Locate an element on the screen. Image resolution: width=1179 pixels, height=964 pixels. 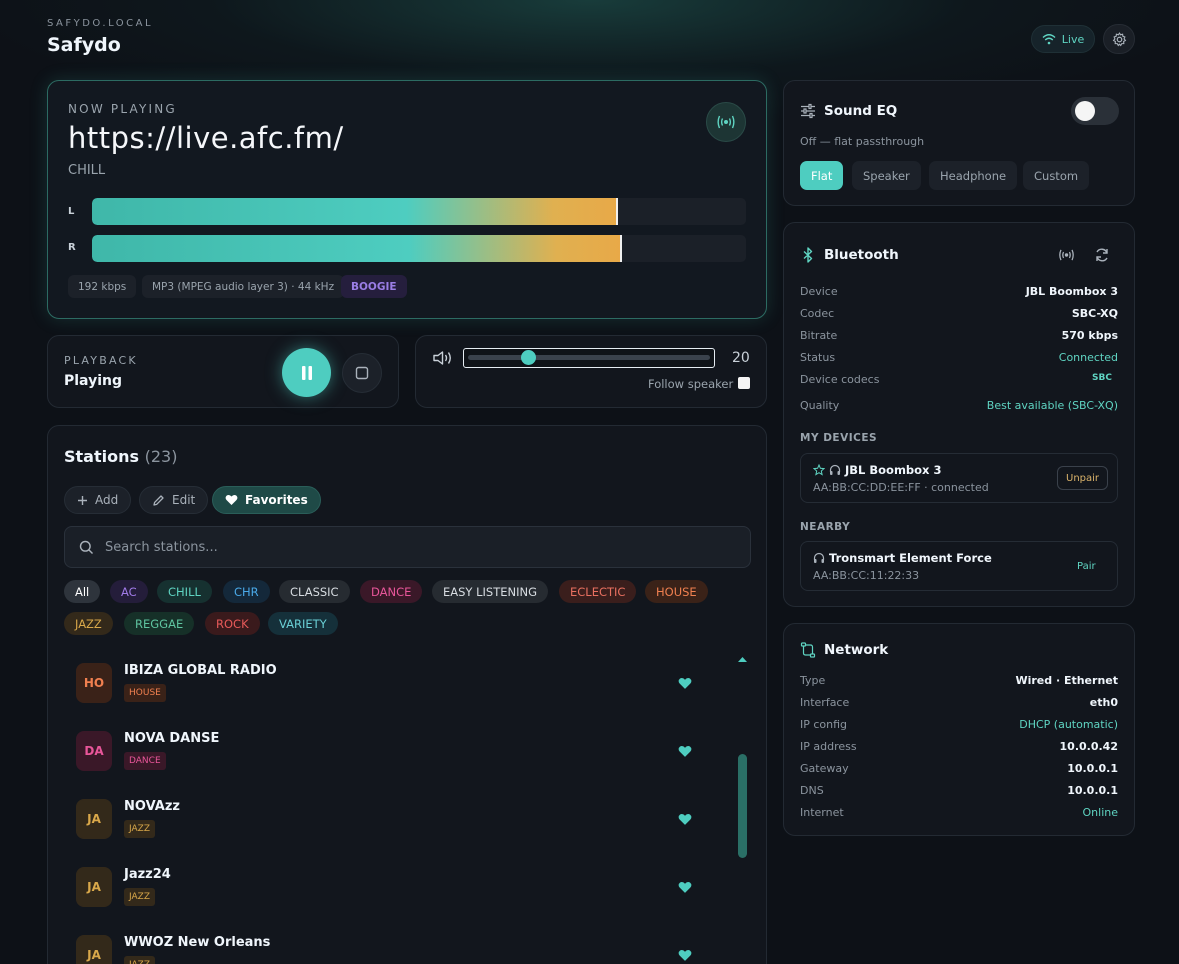
station-row: HO IBIZA GLOBAL RADIO HOUSE is located at coordinates (386, 691).